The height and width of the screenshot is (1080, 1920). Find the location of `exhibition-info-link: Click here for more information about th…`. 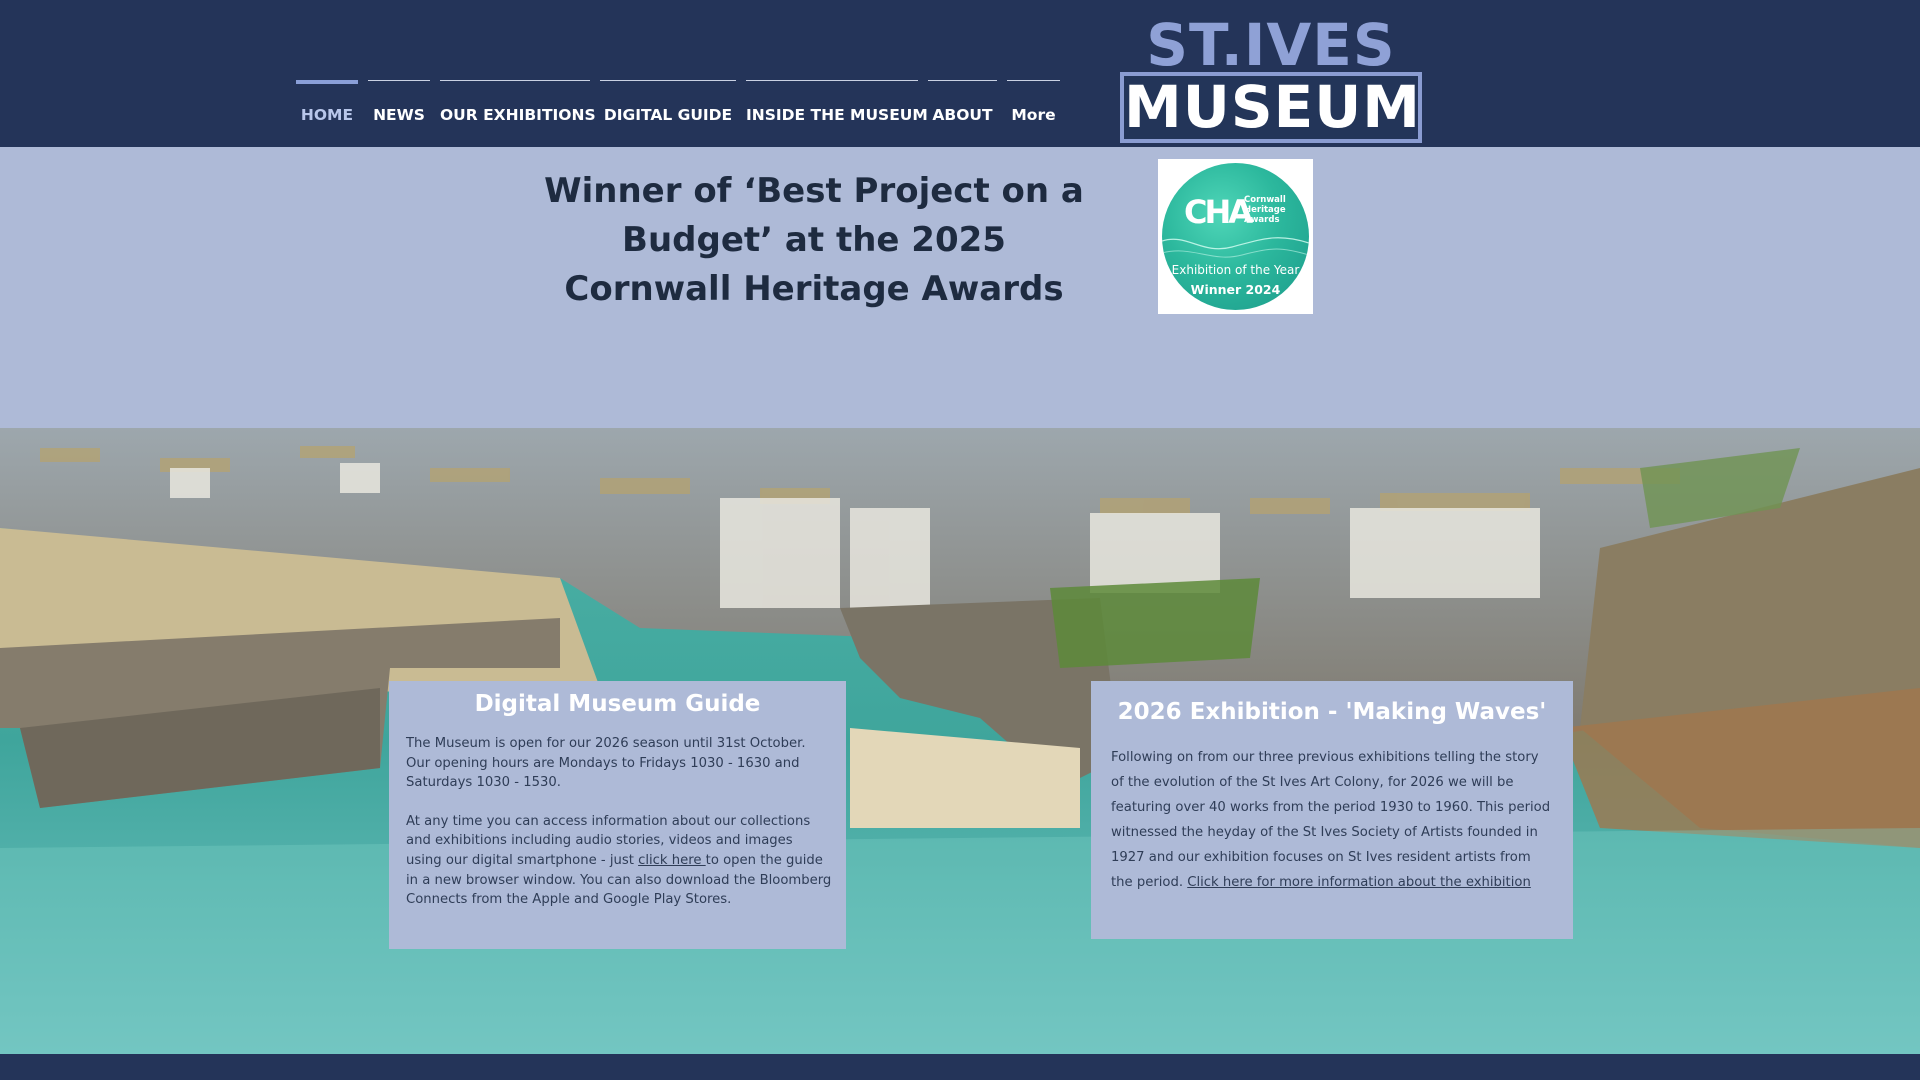

exhibition-info-link: Click here for more information about th… is located at coordinates (1359, 882).